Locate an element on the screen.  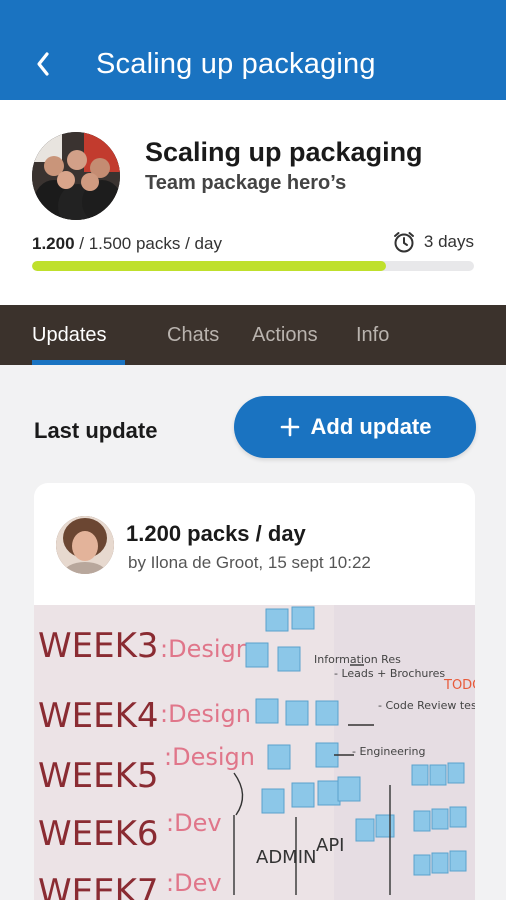
back-button is located at coordinates (43, 64).